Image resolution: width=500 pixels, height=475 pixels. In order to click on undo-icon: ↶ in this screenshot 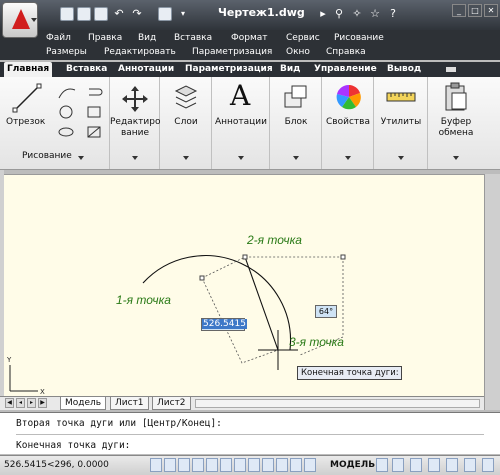, I will do `click(119, 14)`.